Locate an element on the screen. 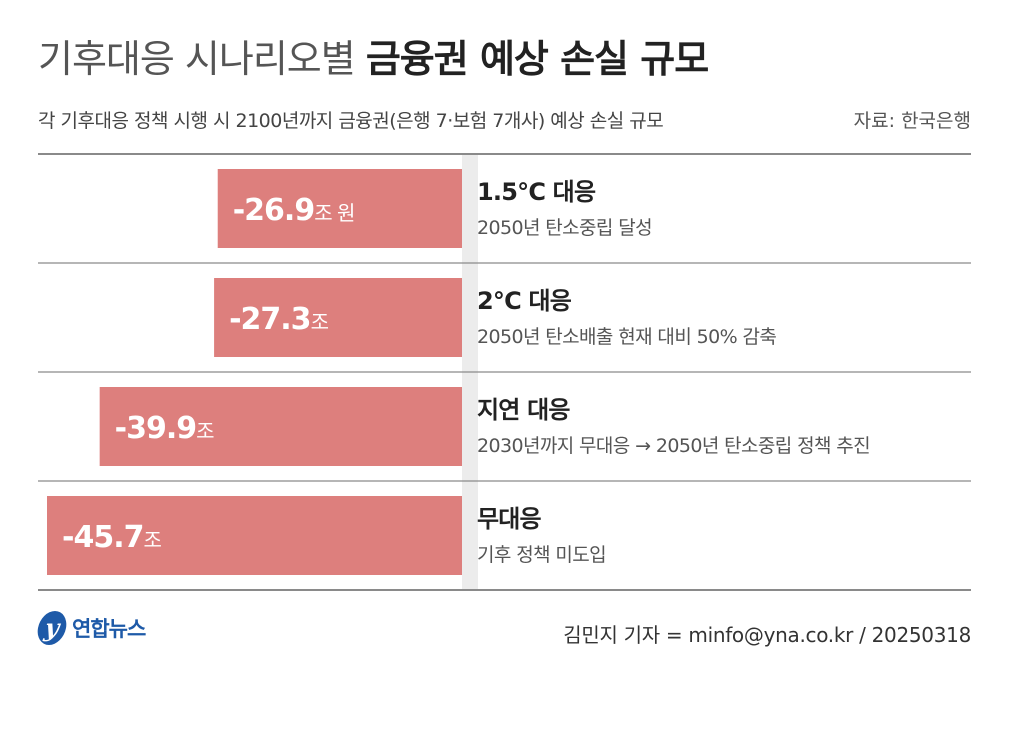 This screenshot has width=1009, height=755. bar-unit: 조 원 is located at coordinates (334, 213).